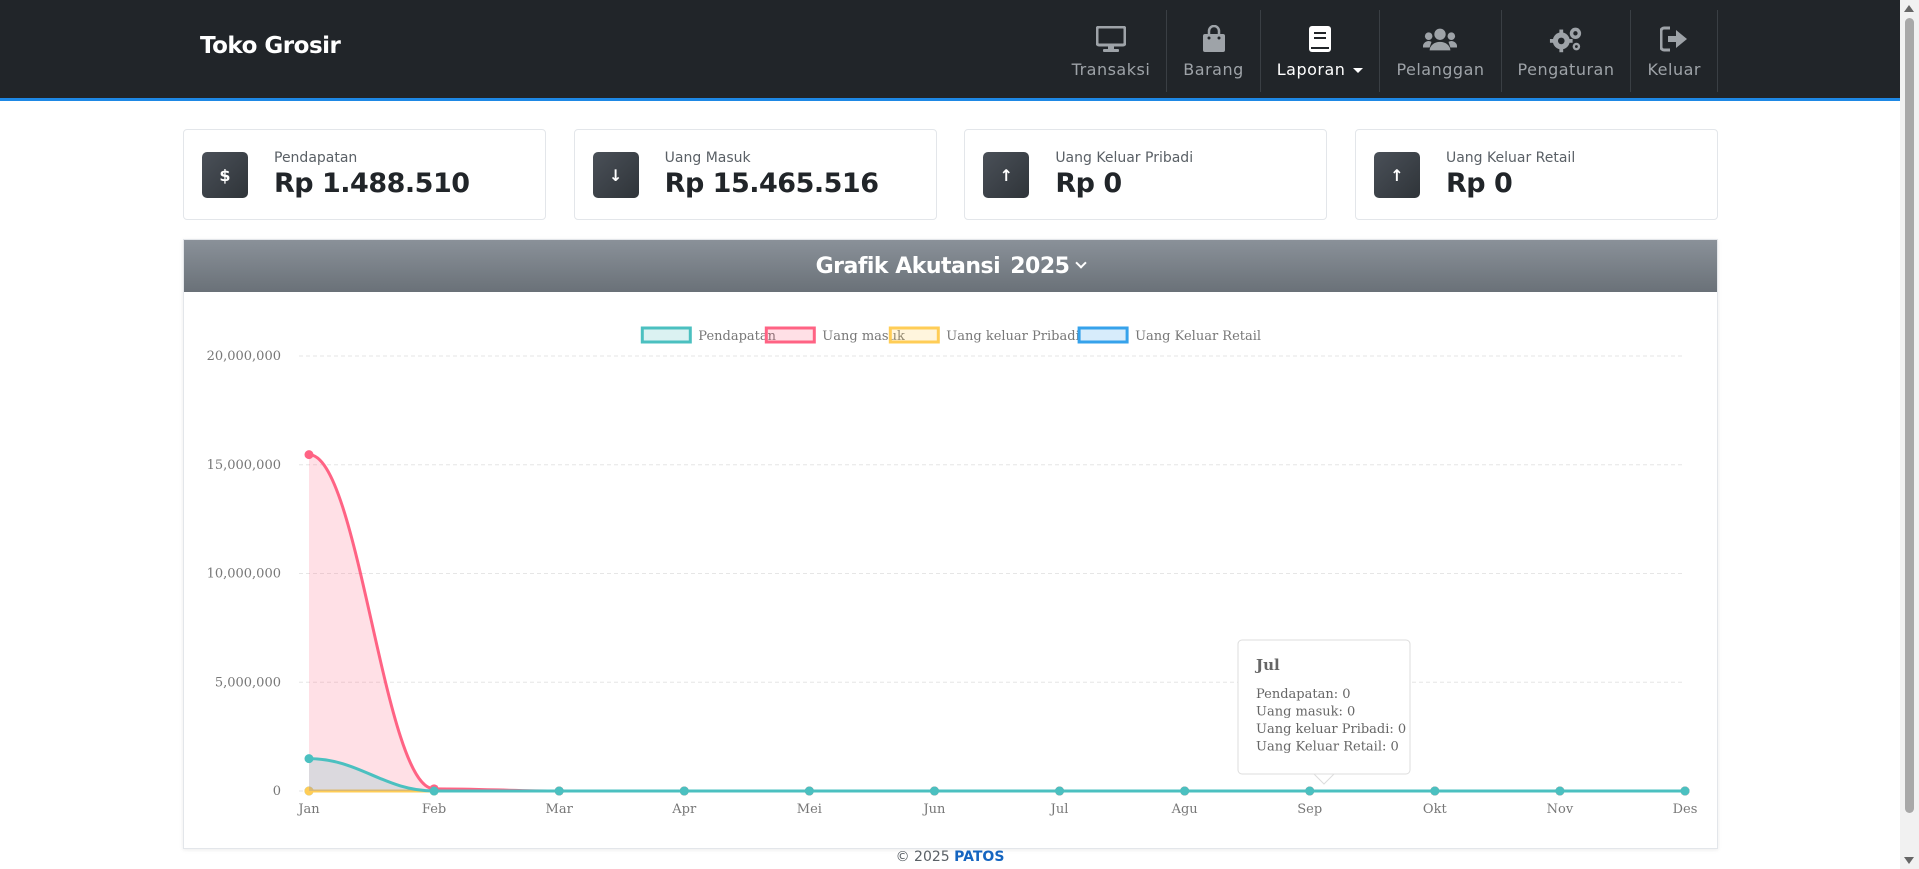 Image resolution: width=1919 pixels, height=869 pixels. Describe the element at coordinates (1320, 39) in the screenshot. I see `book-icon` at that location.